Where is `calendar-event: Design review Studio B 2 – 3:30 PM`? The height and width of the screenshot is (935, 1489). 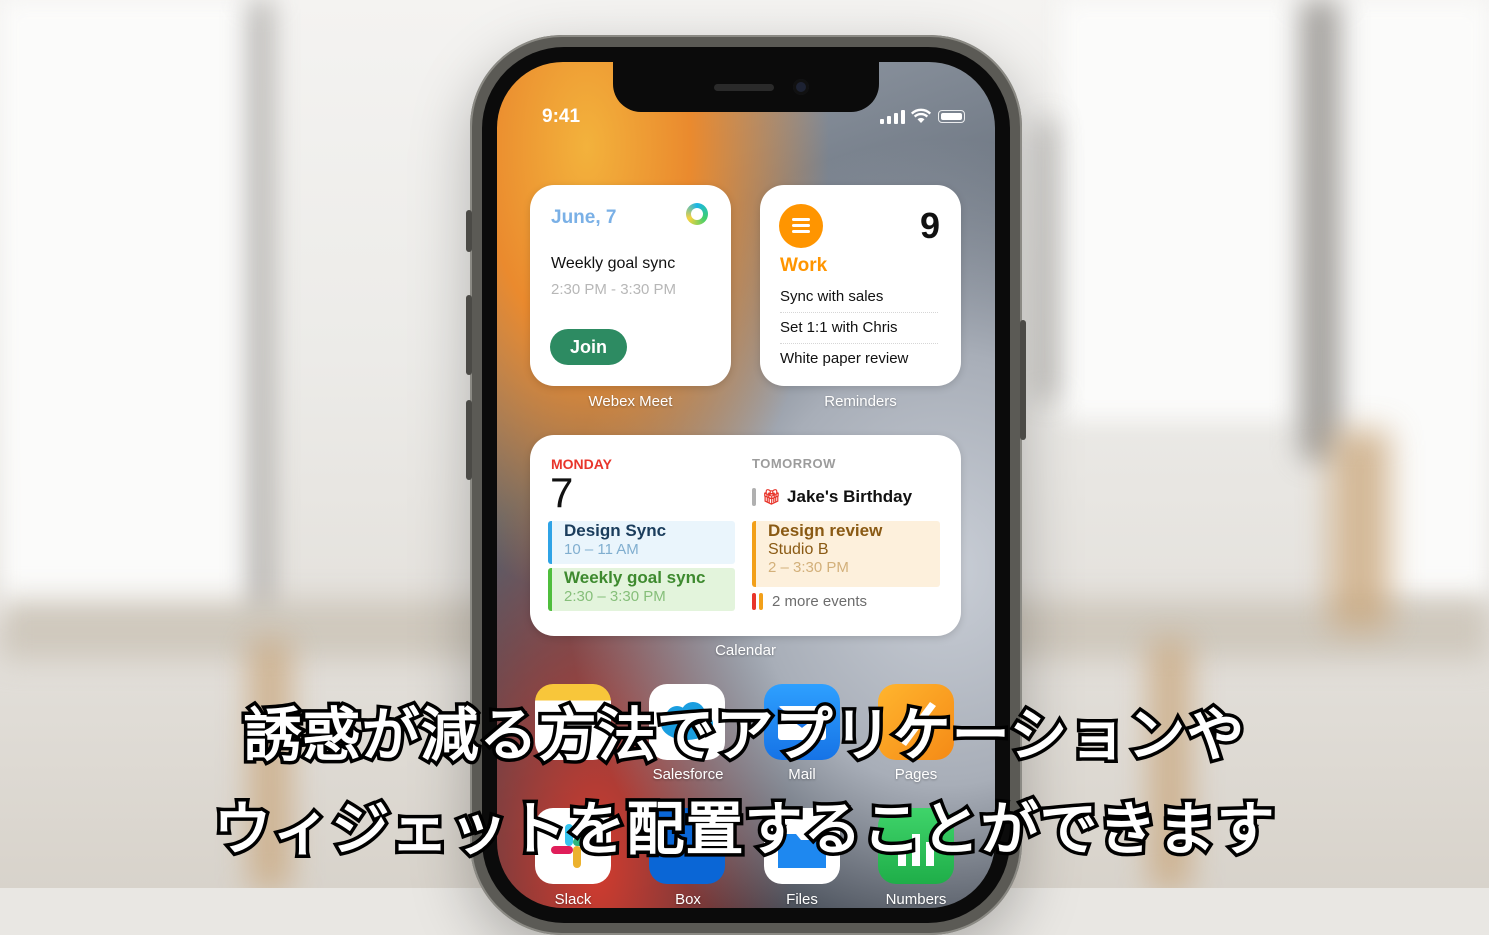
calendar-event: Design review Studio B 2 – 3:30 PM is located at coordinates (846, 554).